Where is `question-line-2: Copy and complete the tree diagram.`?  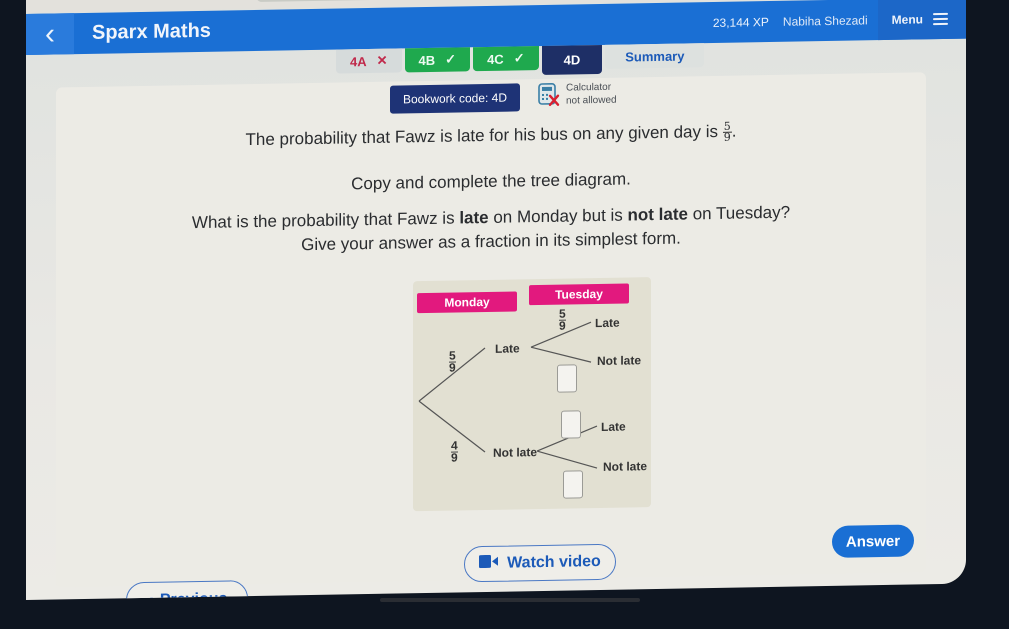 question-line-2: Copy and complete the tree diagram. is located at coordinates (491, 181).